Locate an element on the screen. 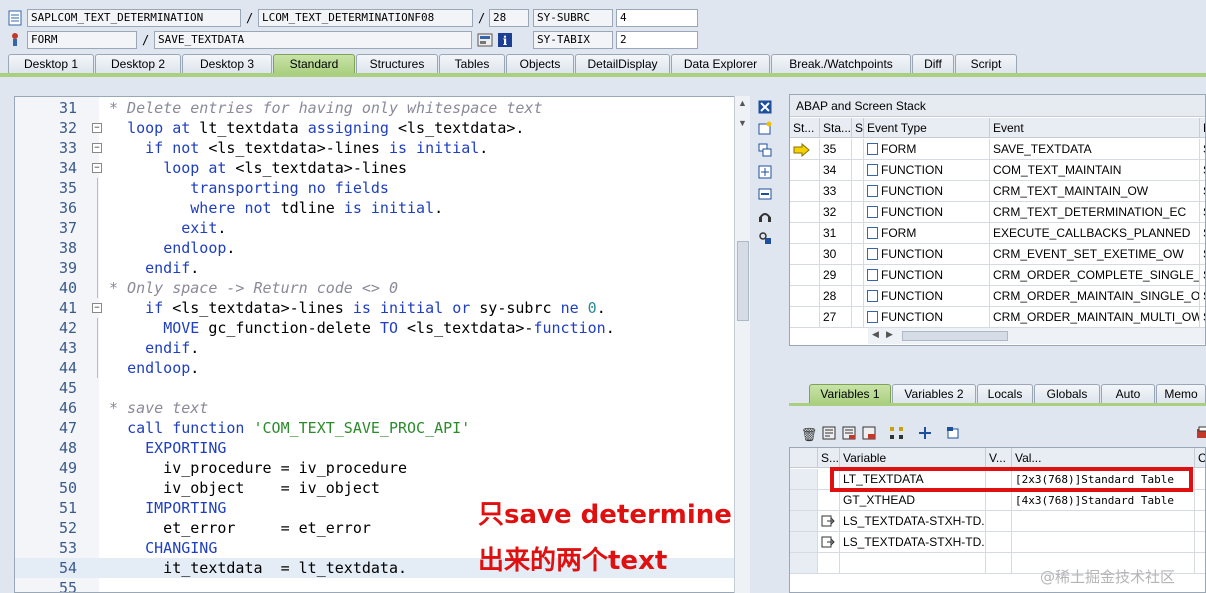  scroll-down-icon: ▼ is located at coordinates (742, 123).